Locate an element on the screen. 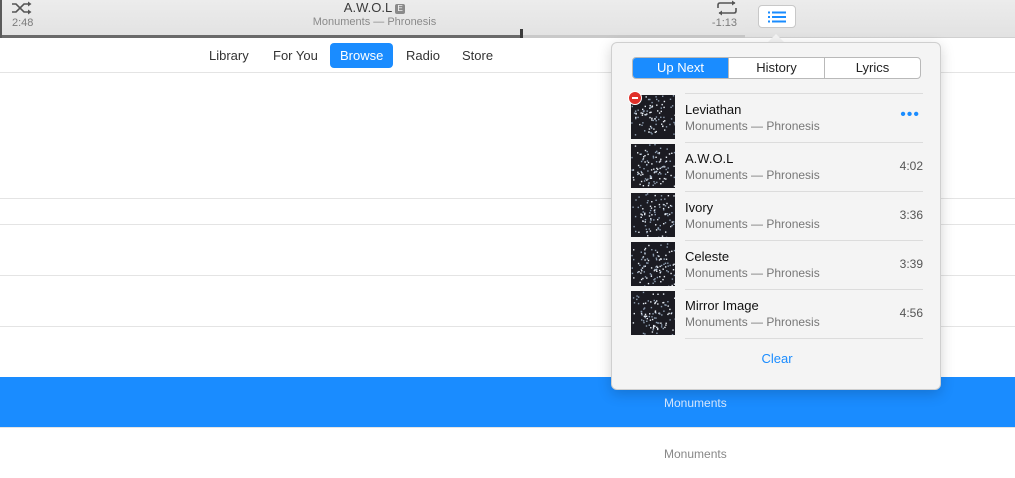  queue-divider is located at coordinates (804, 289).